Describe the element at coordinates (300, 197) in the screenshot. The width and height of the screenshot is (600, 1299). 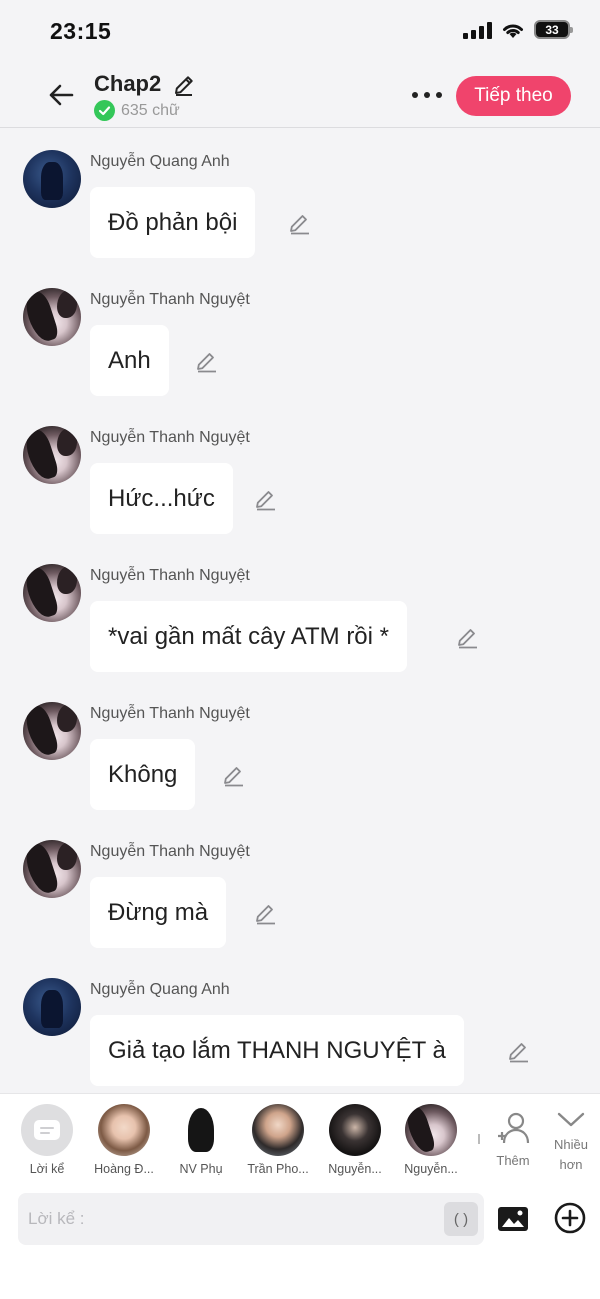
I see `message-item: Nguyễn Quang Anh Đồ phản bội` at that location.